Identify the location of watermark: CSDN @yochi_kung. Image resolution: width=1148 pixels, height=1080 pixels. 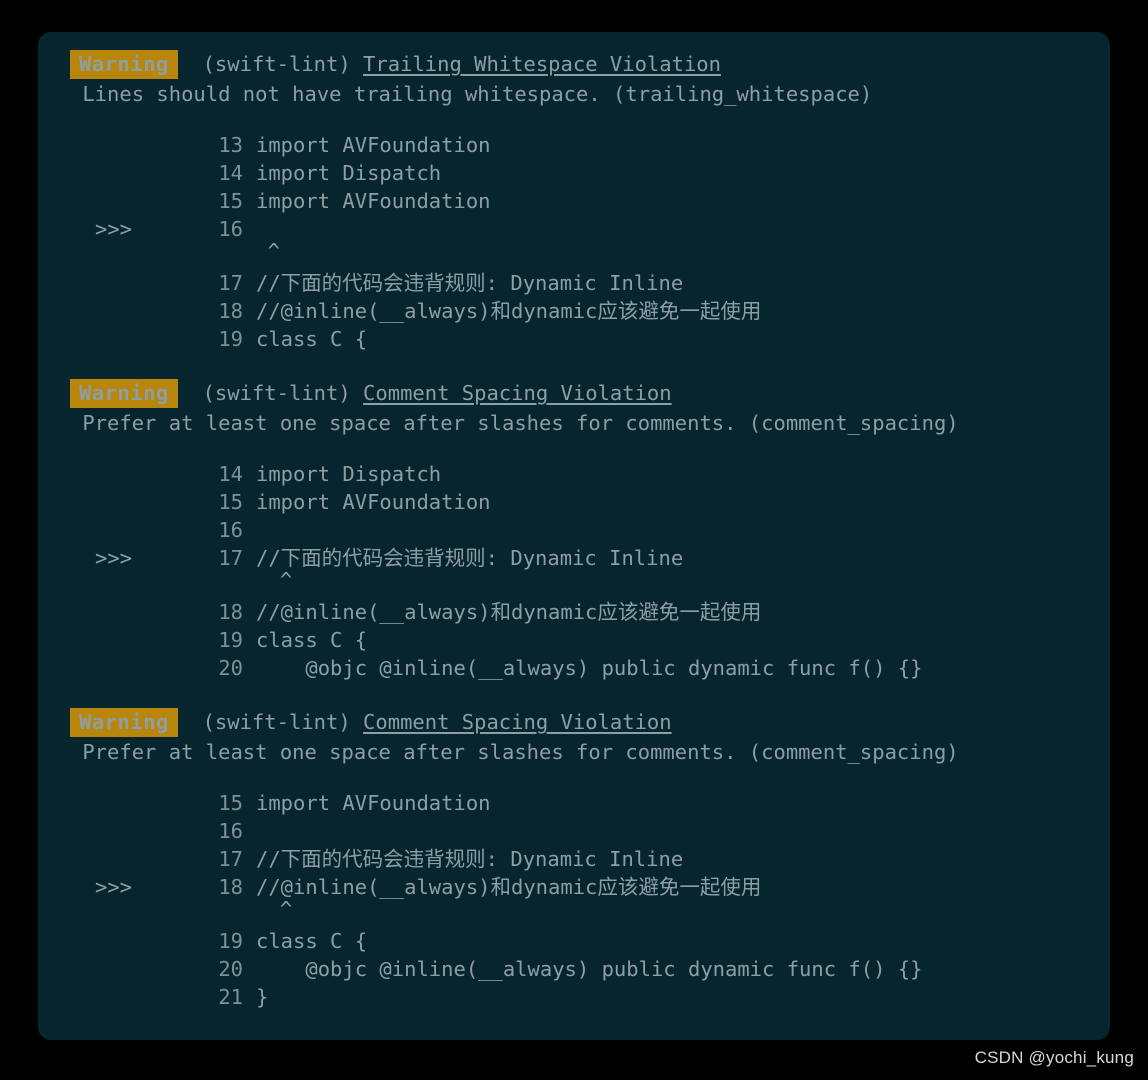
(1054, 1057).